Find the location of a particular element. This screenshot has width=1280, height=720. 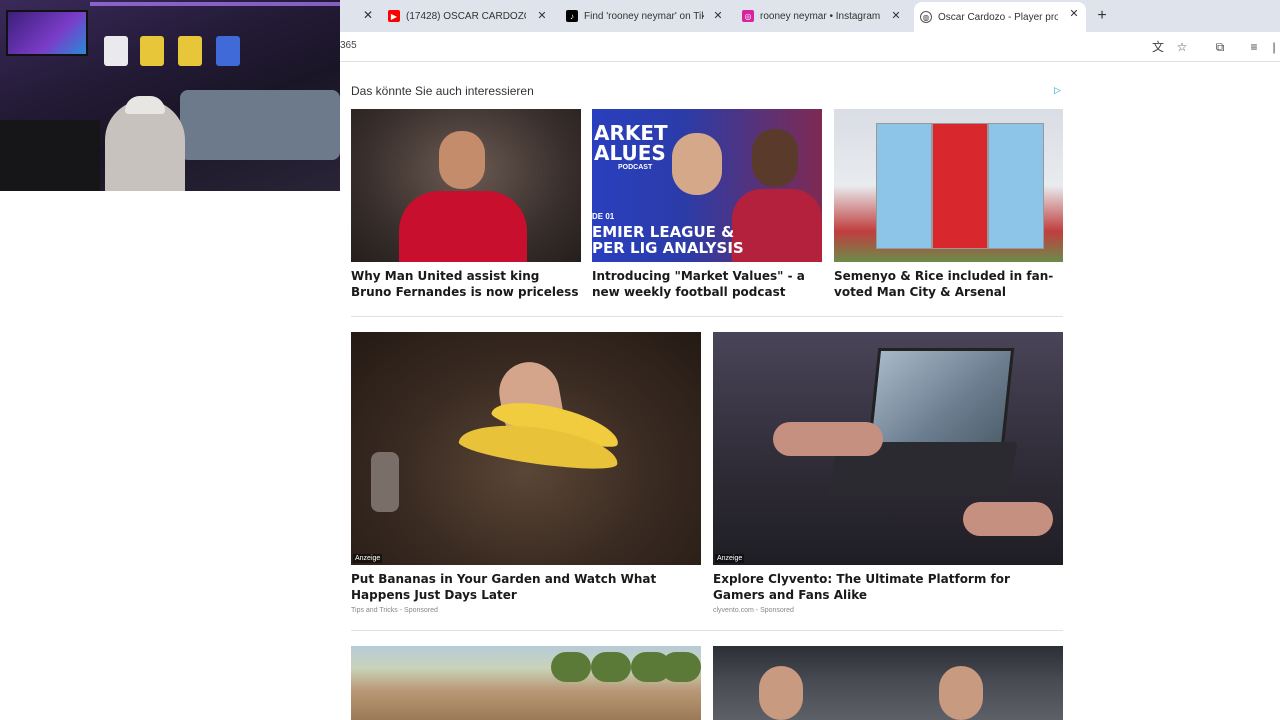

shovel is located at coordinates (385, 482).